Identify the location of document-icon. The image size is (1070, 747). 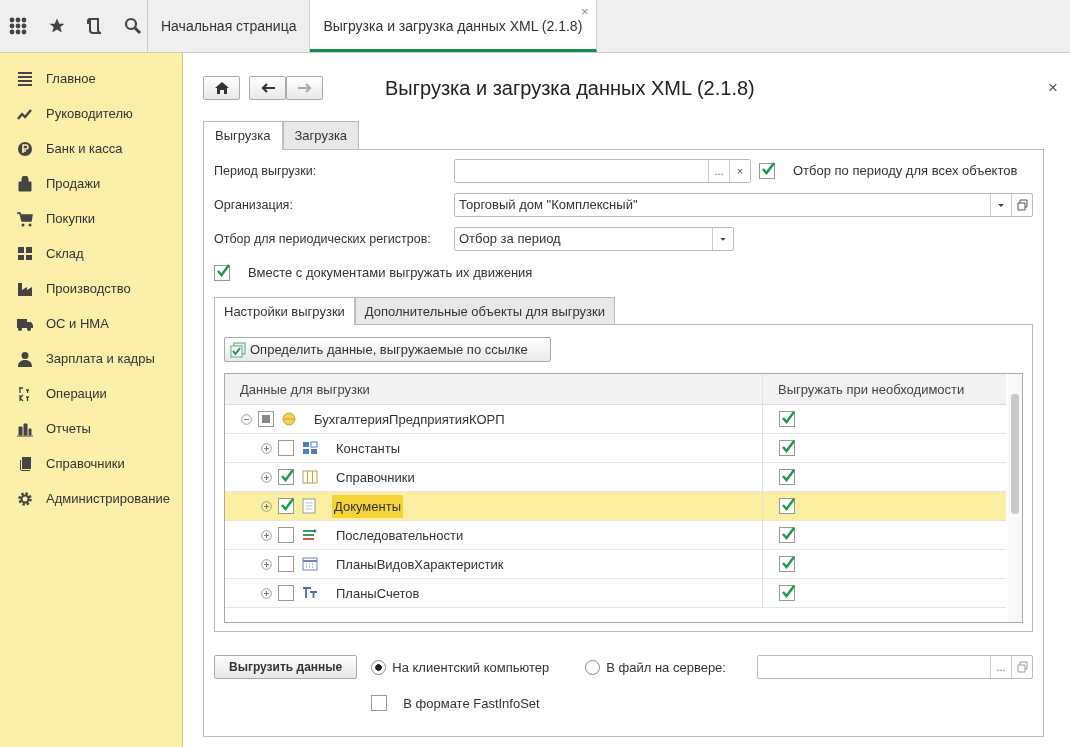
(309, 506).